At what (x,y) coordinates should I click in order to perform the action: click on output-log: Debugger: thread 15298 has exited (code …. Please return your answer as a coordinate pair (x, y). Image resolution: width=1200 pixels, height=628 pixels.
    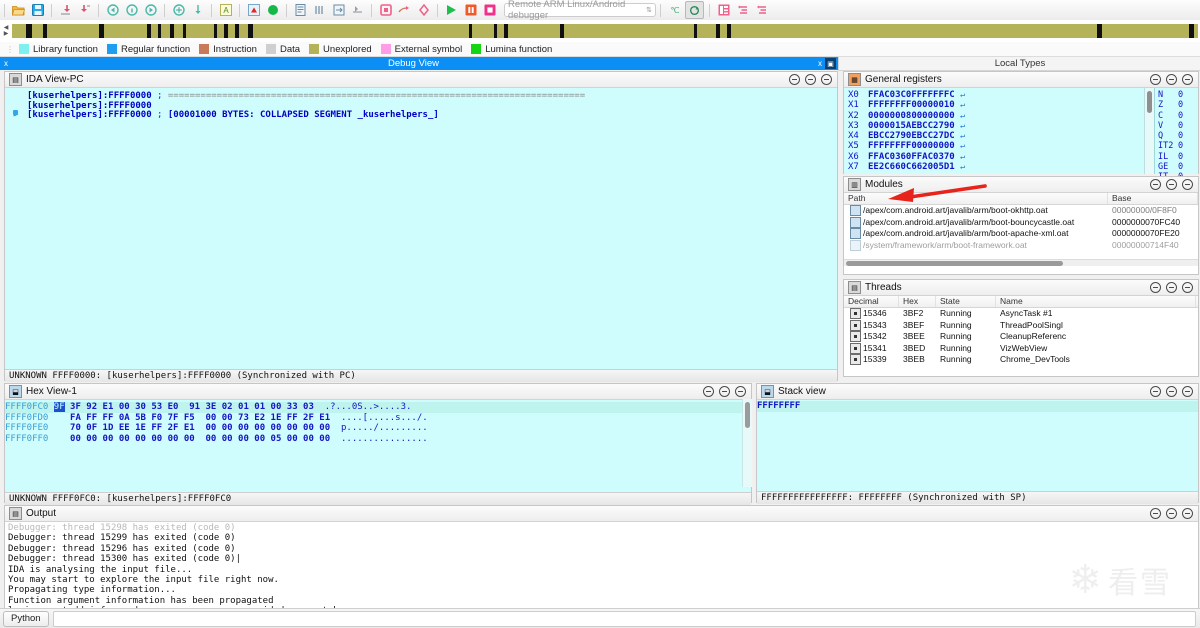
    Looking at the image, I should click on (601, 565).